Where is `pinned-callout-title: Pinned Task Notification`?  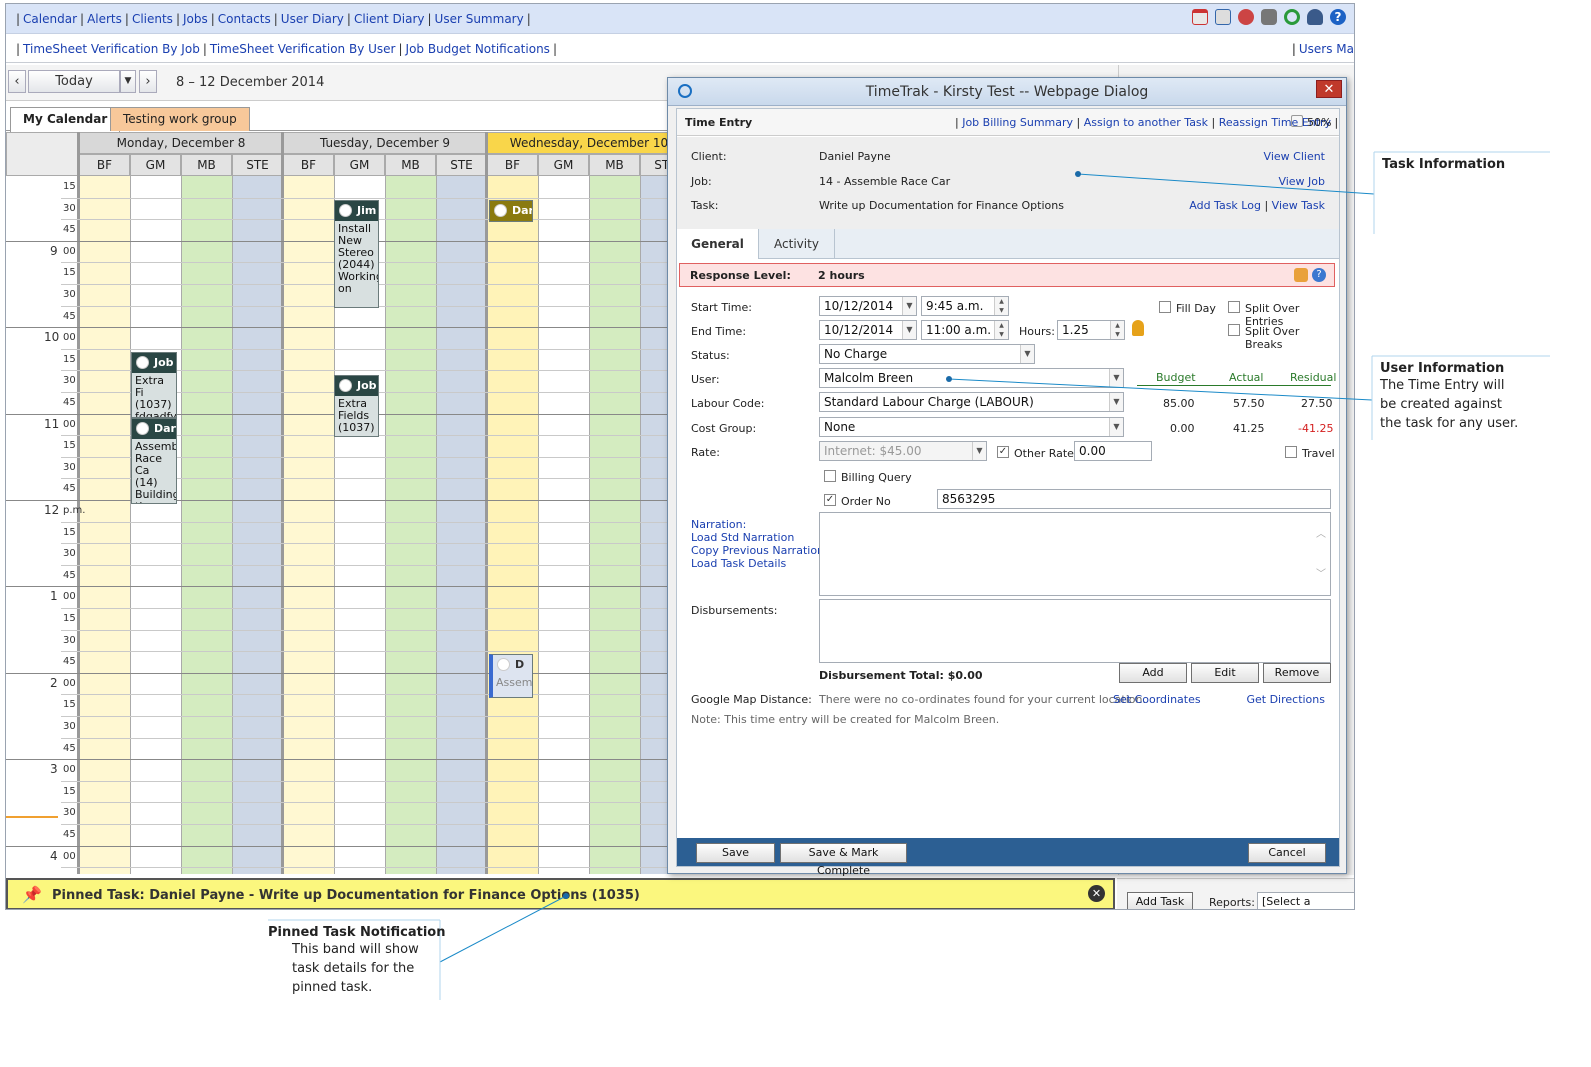
pinned-callout-title: Pinned Task Notification is located at coordinates (357, 932).